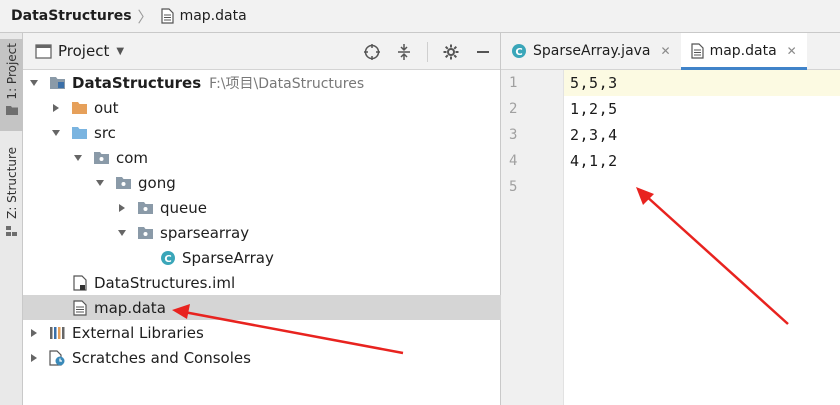  I want to click on chevron-down-icon: ▼, so click(120, 51).